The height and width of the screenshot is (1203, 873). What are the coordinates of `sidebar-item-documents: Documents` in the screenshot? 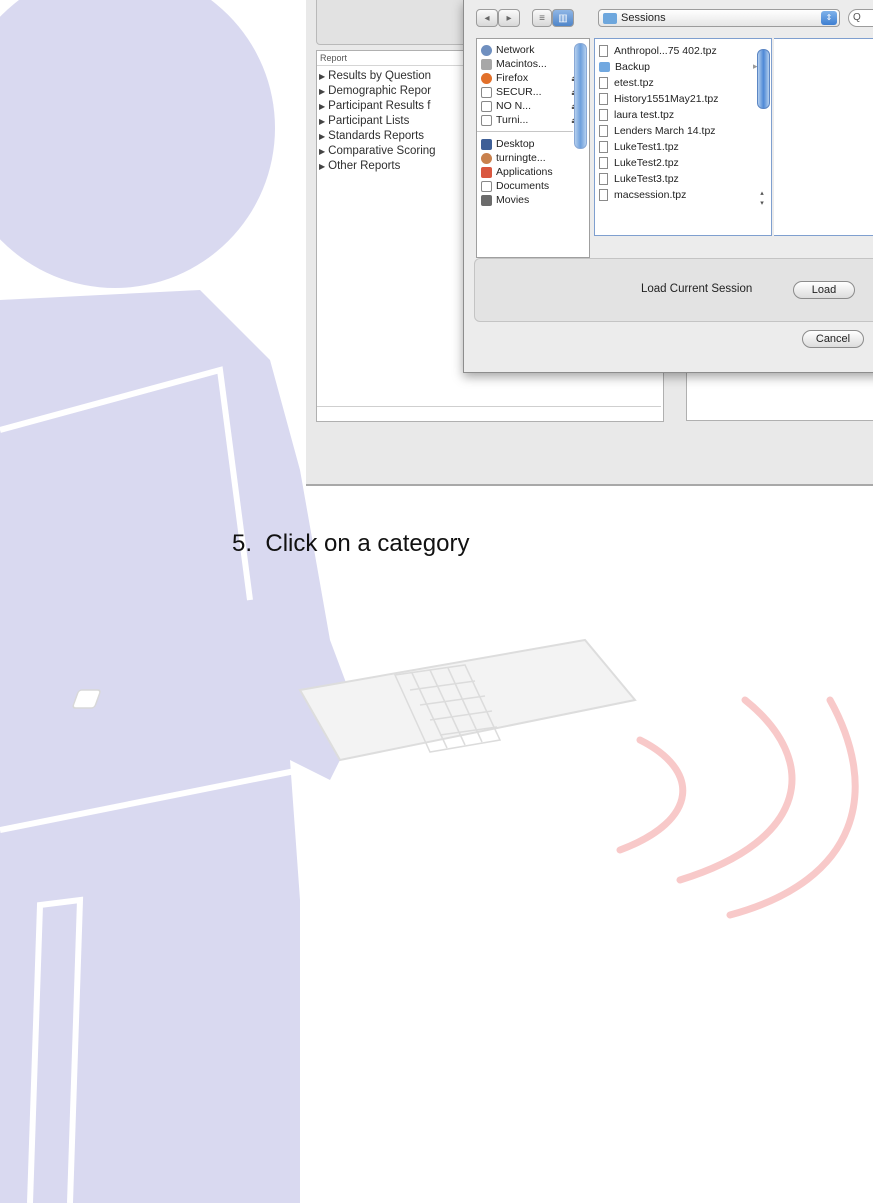 It's located at (515, 186).